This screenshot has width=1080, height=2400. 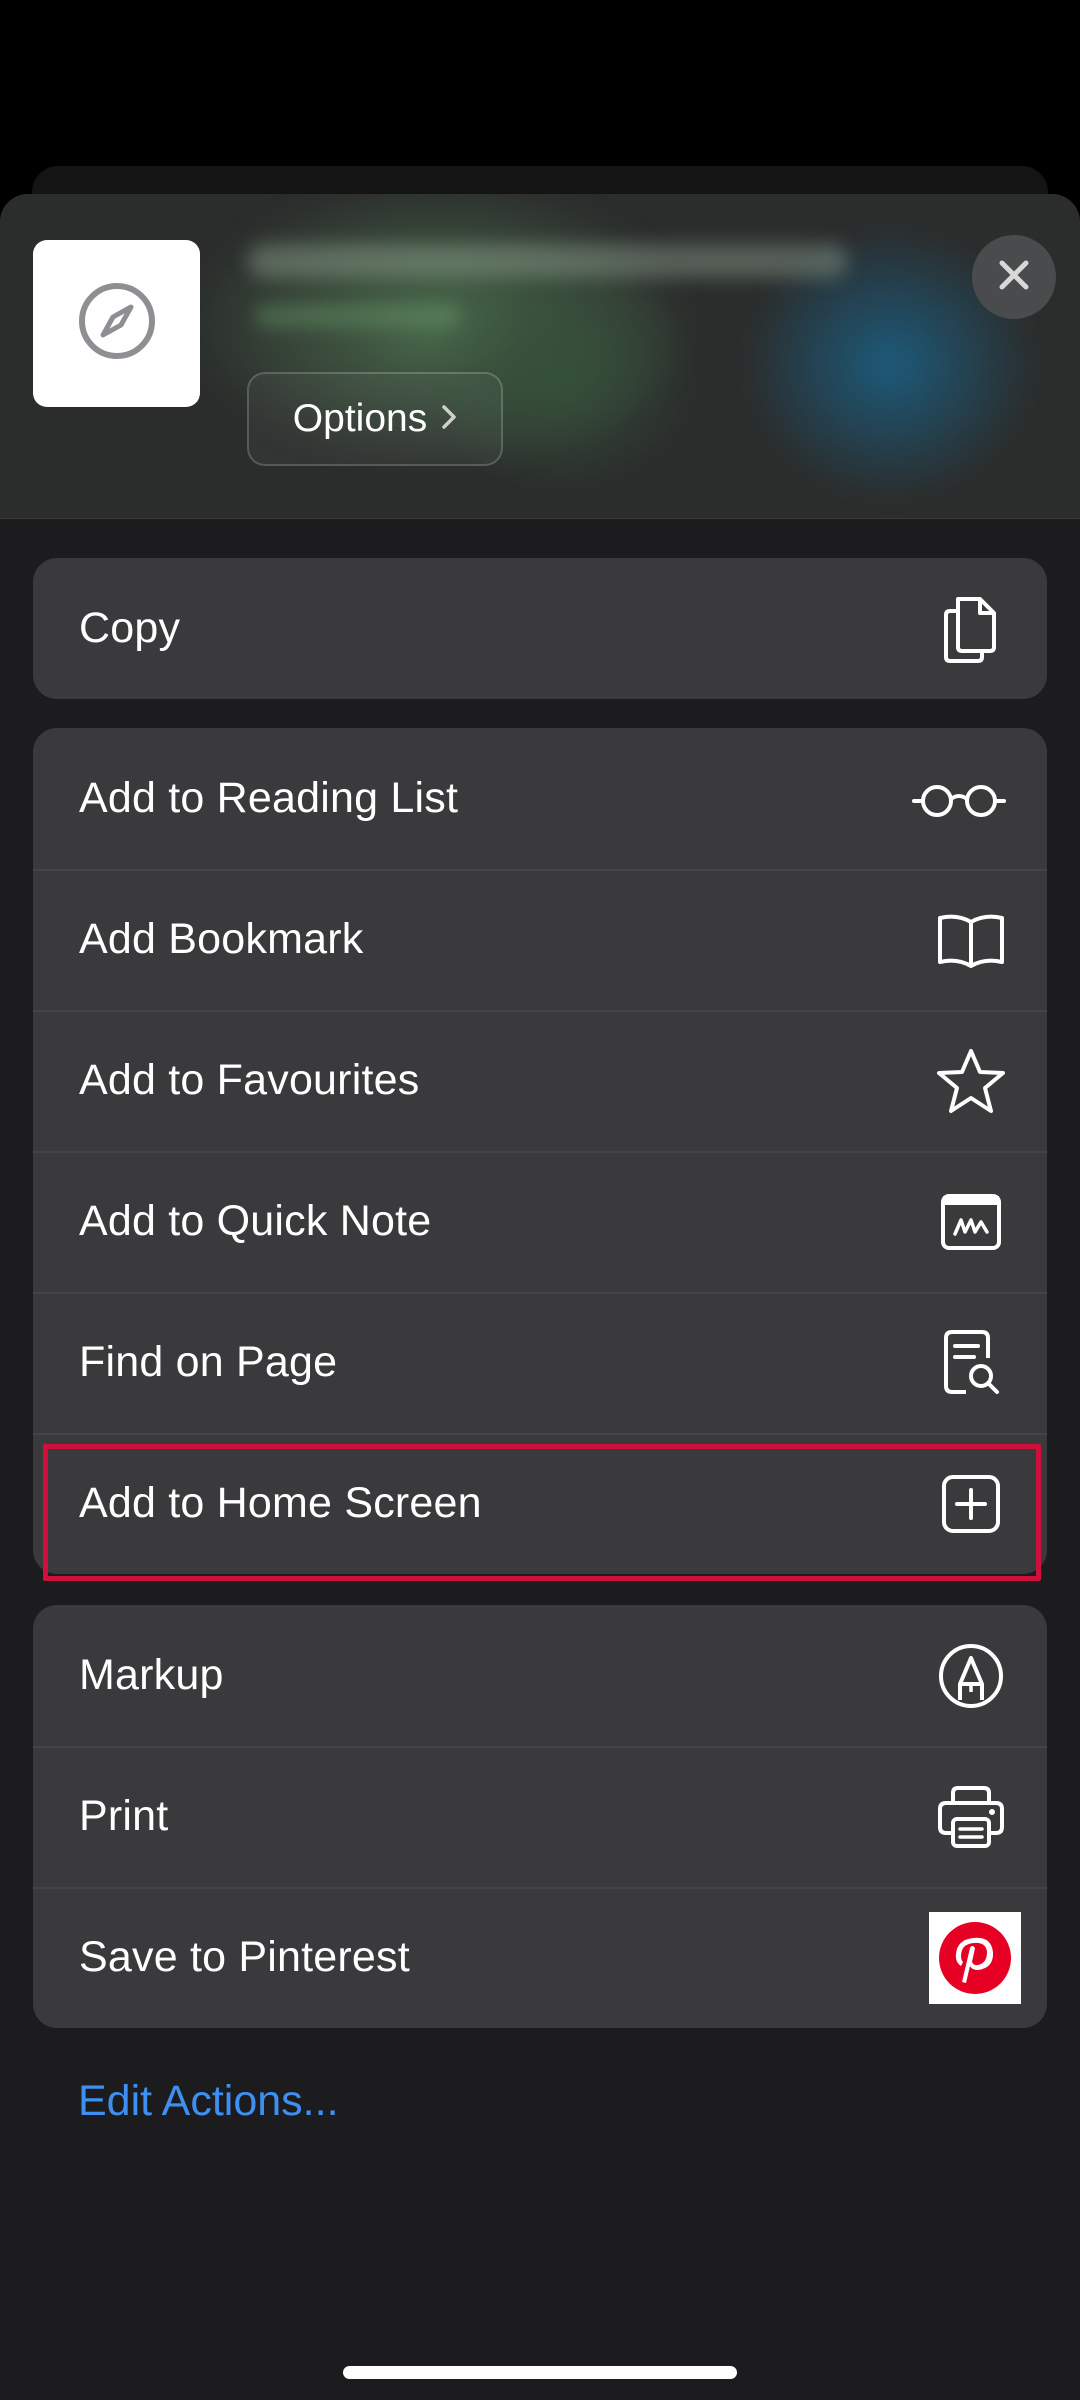 I want to click on action-add-to-favourites: Add to Favourites, so click(x=540, y=1080).